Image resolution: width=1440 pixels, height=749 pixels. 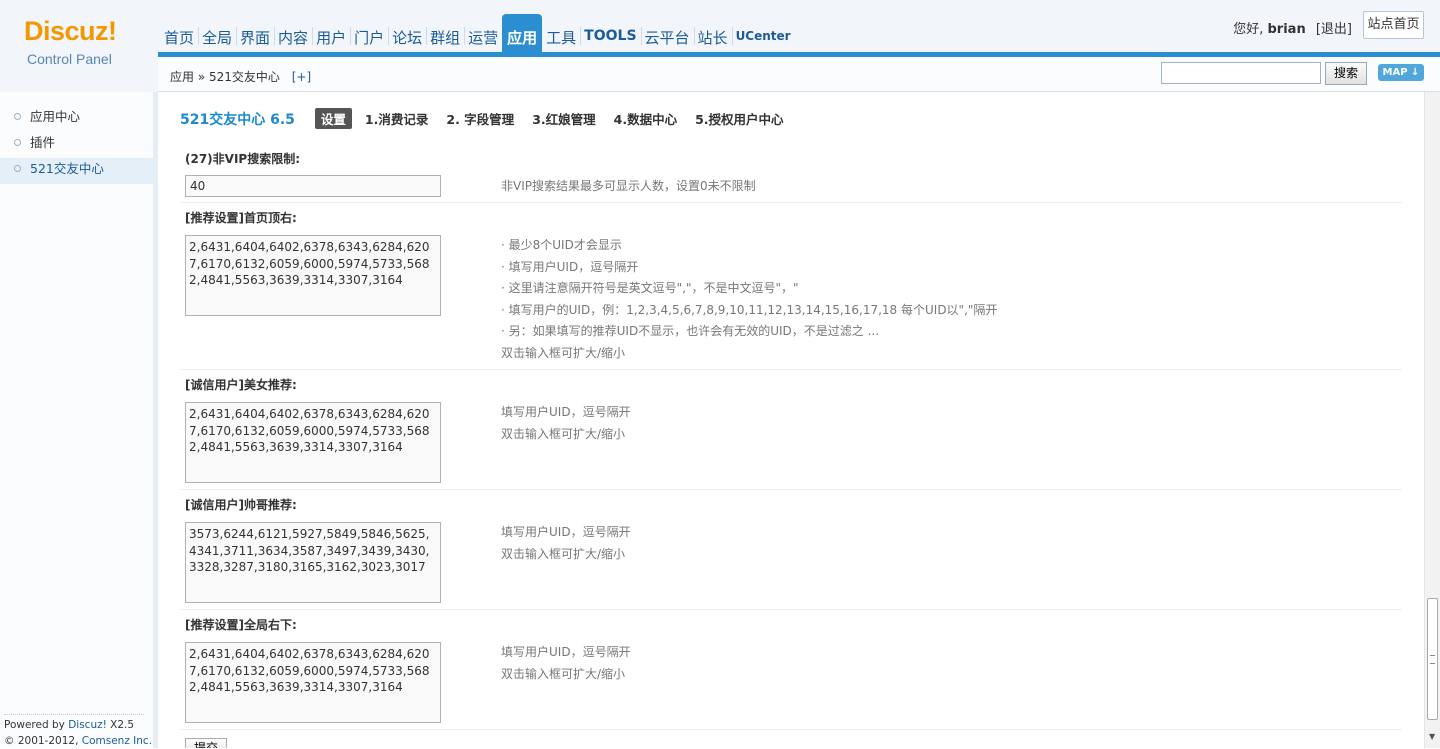 What do you see at coordinates (799, 74) in the screenshot?
I see `breadcrumb-bar: 应用 » 521交友中心 [+] 搜索 MAP ↓` at bounding box center [799, 74].